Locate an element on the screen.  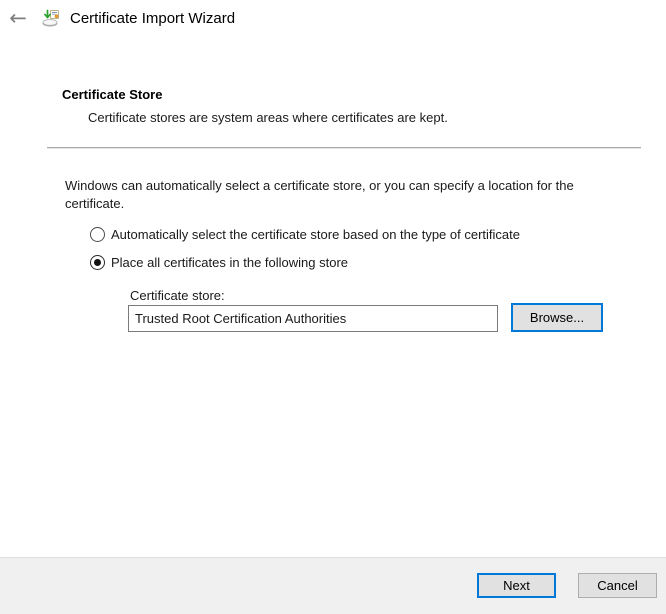
page-heading: Certificate Store is located at coordinates (112, 94).